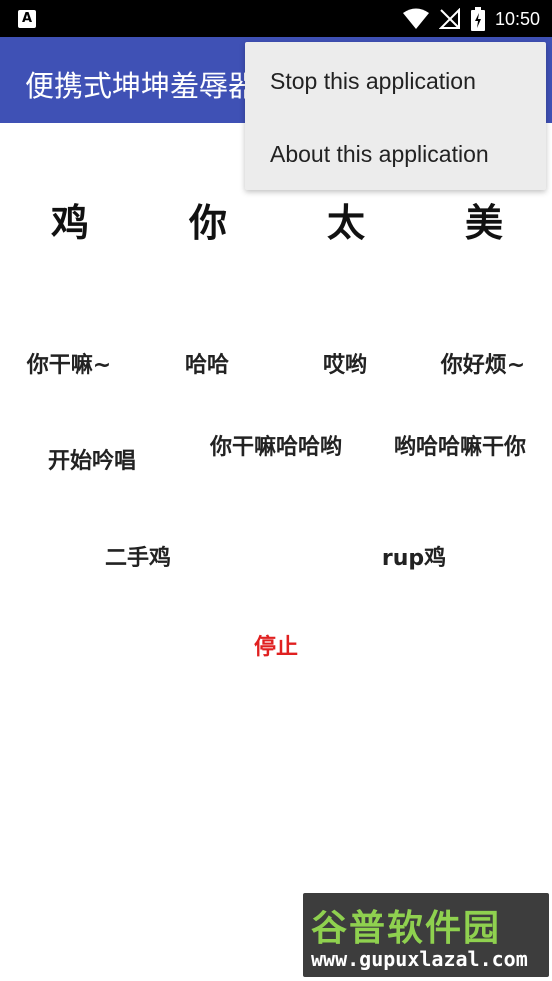  I want to click on battery-icon, so click(477, 19).